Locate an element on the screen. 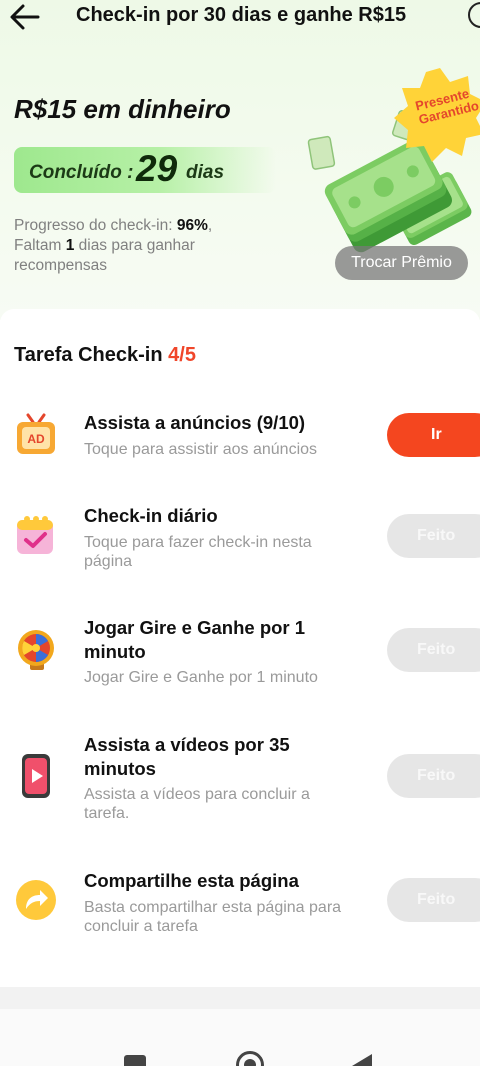 This screenshot has height=1066, width=480. completed-days-unit: dias is located at coordinates (205, 172).